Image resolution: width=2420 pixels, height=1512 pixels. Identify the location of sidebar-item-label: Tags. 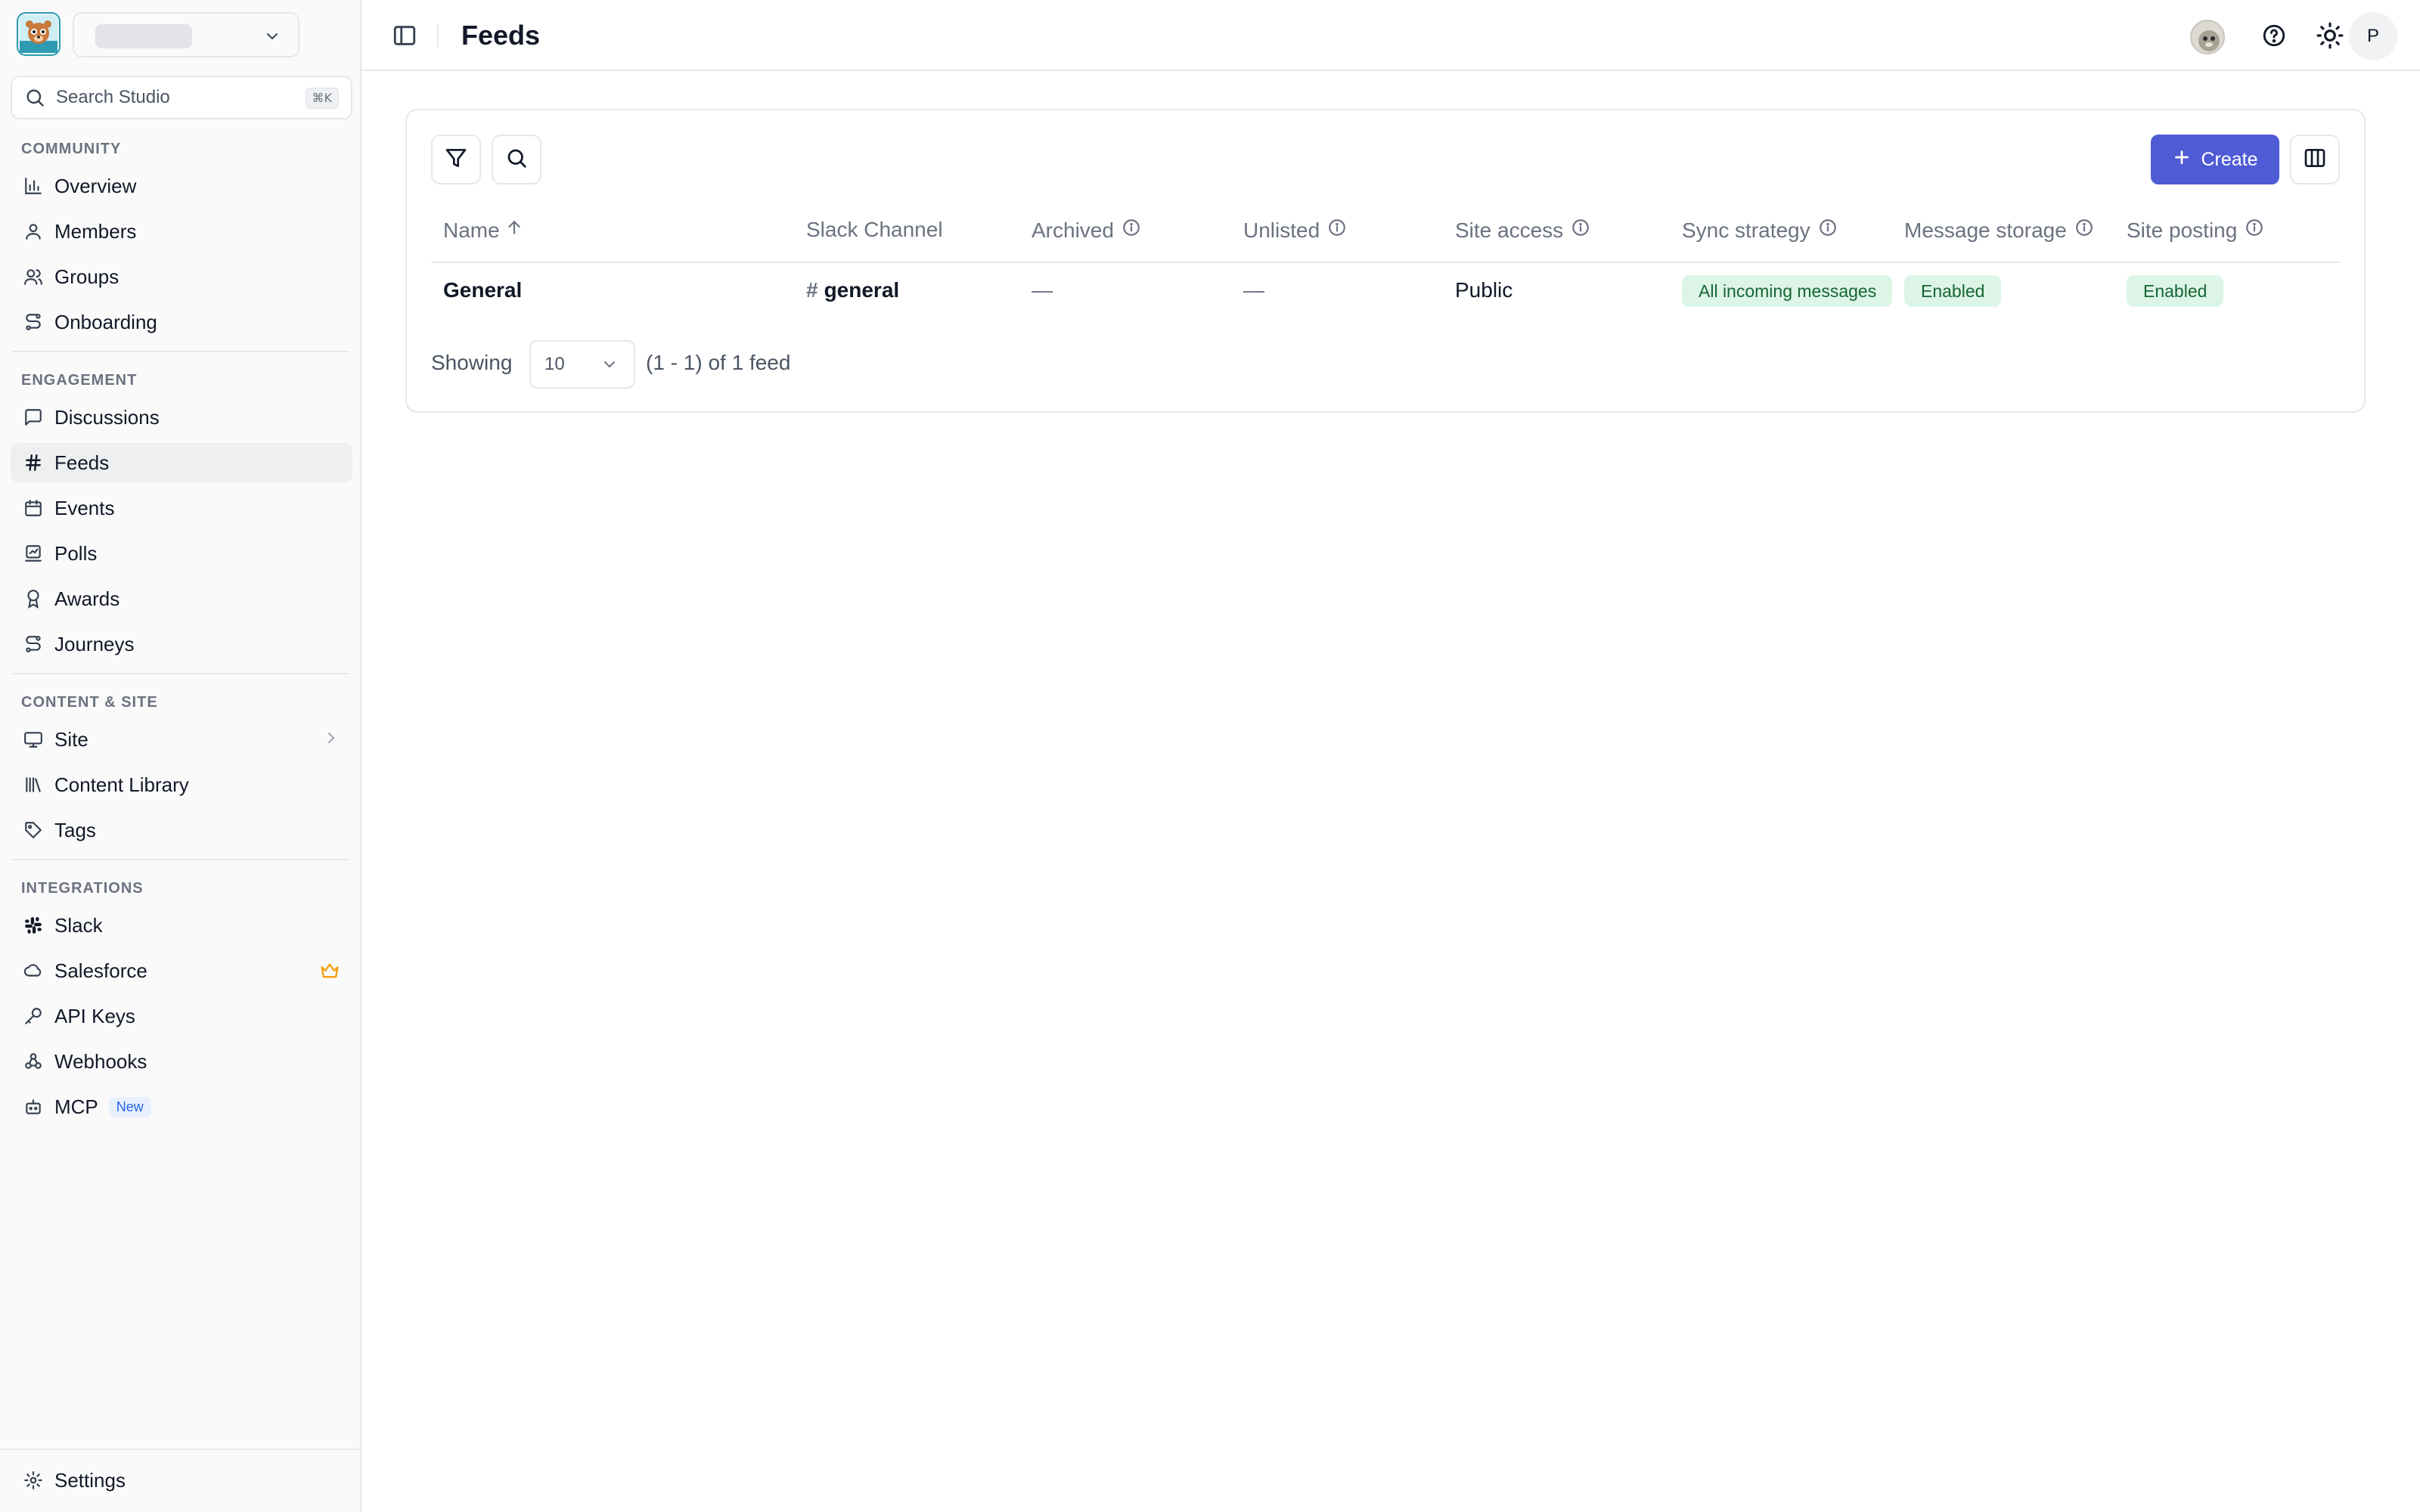
(75, 829).